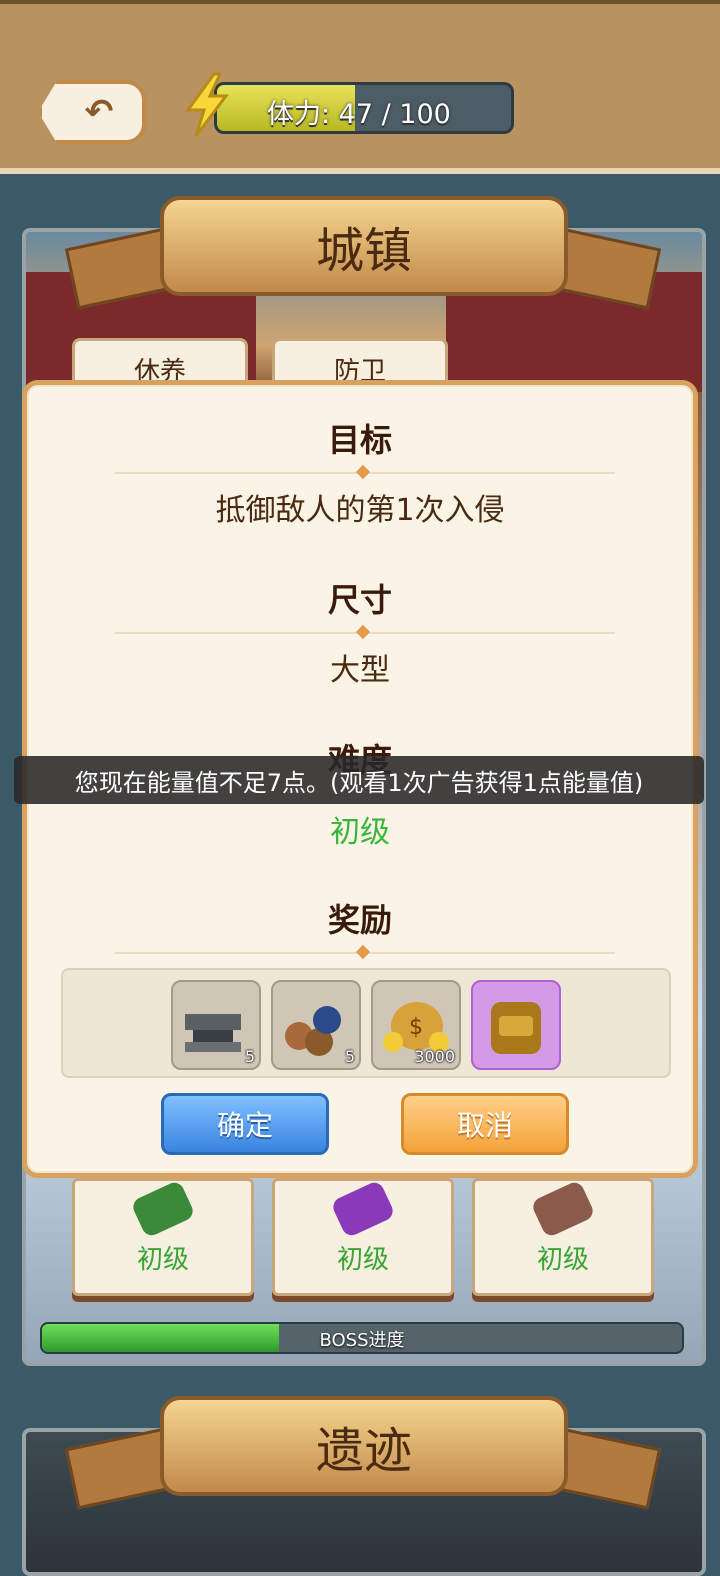  I want to click on goal-value: 抵御敌人的第1次入侵, so click(360, 510).